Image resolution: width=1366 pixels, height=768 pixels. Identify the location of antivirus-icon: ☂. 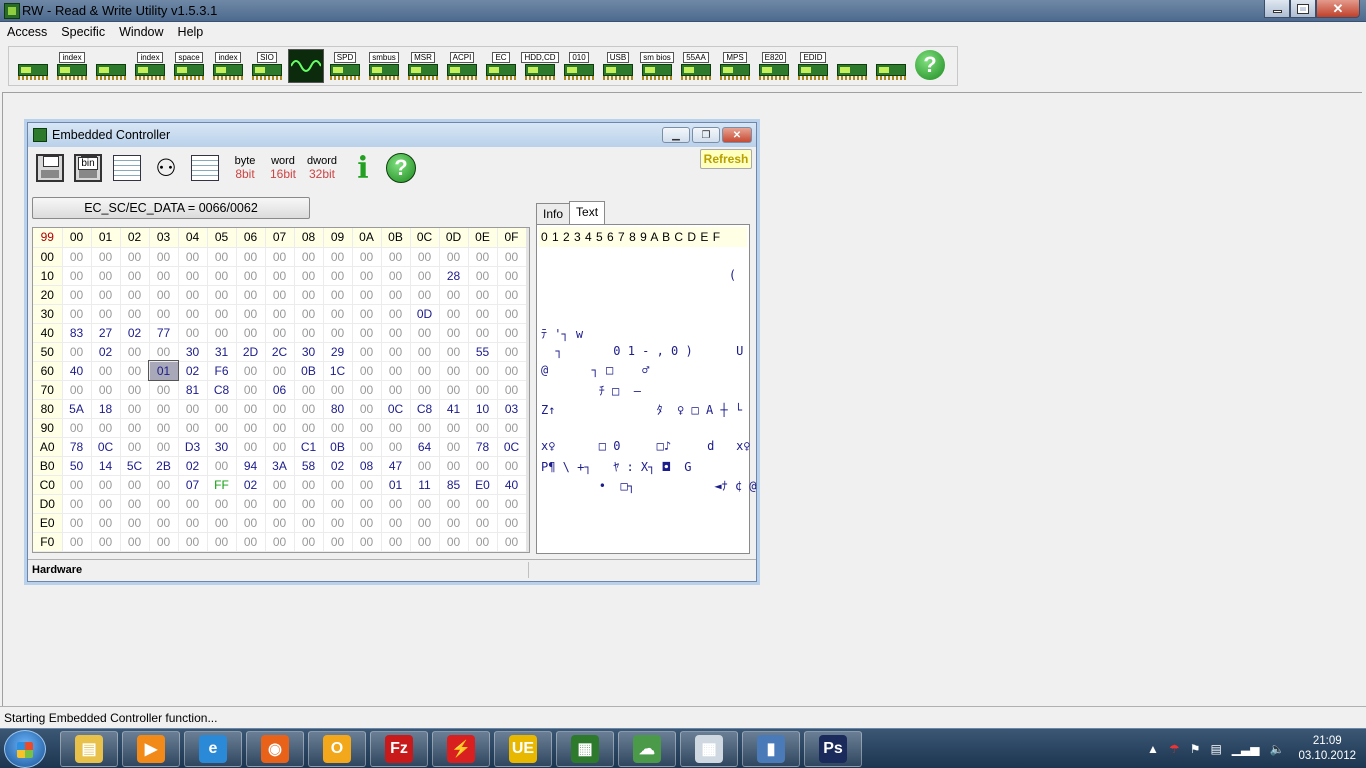
(1174, 749).